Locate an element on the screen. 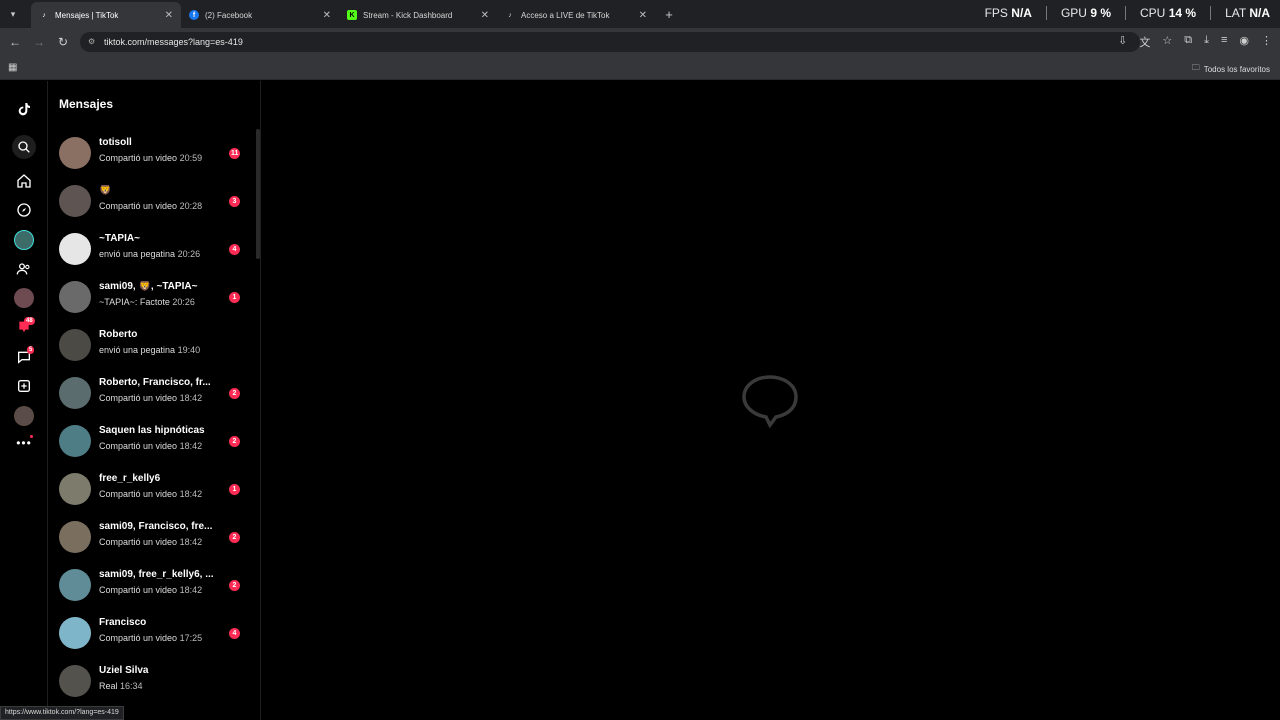  conversation-name: totisoll is located at coordinates (115, 142).